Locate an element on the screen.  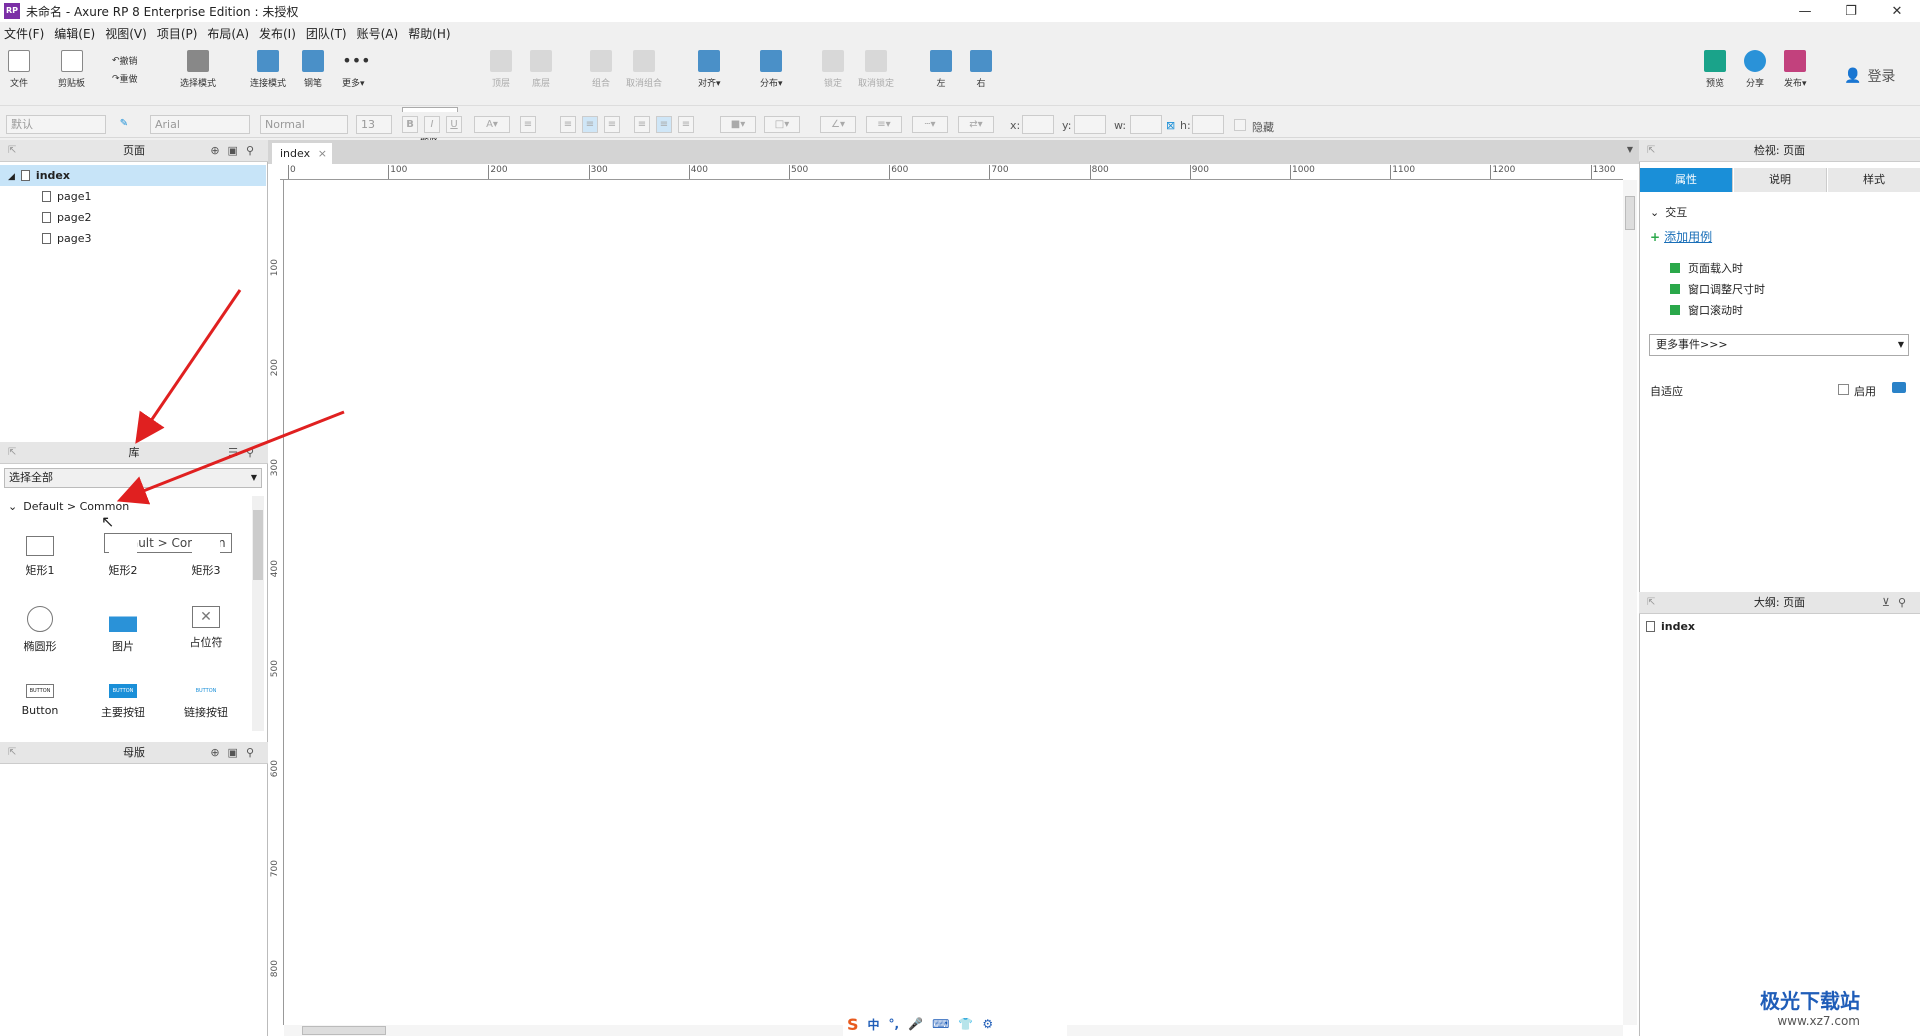
fill-color-icon: ■▾ is located at coordinates (738, 124).